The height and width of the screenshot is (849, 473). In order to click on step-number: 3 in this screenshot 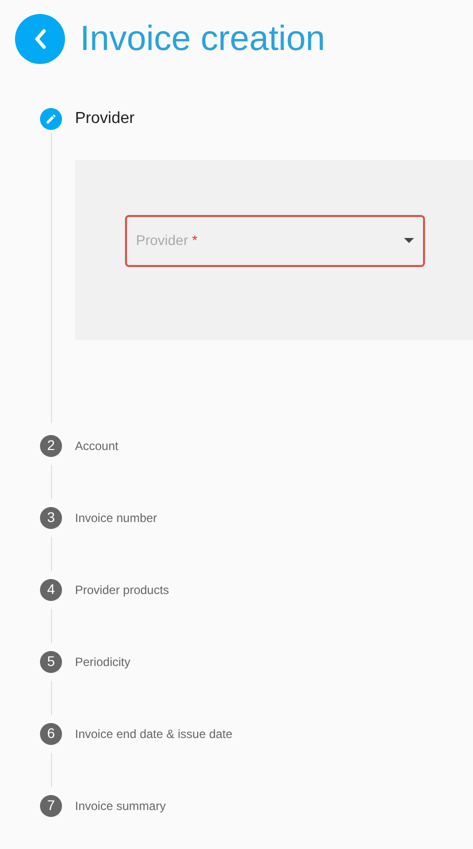, I will do `click(51, 517)`.